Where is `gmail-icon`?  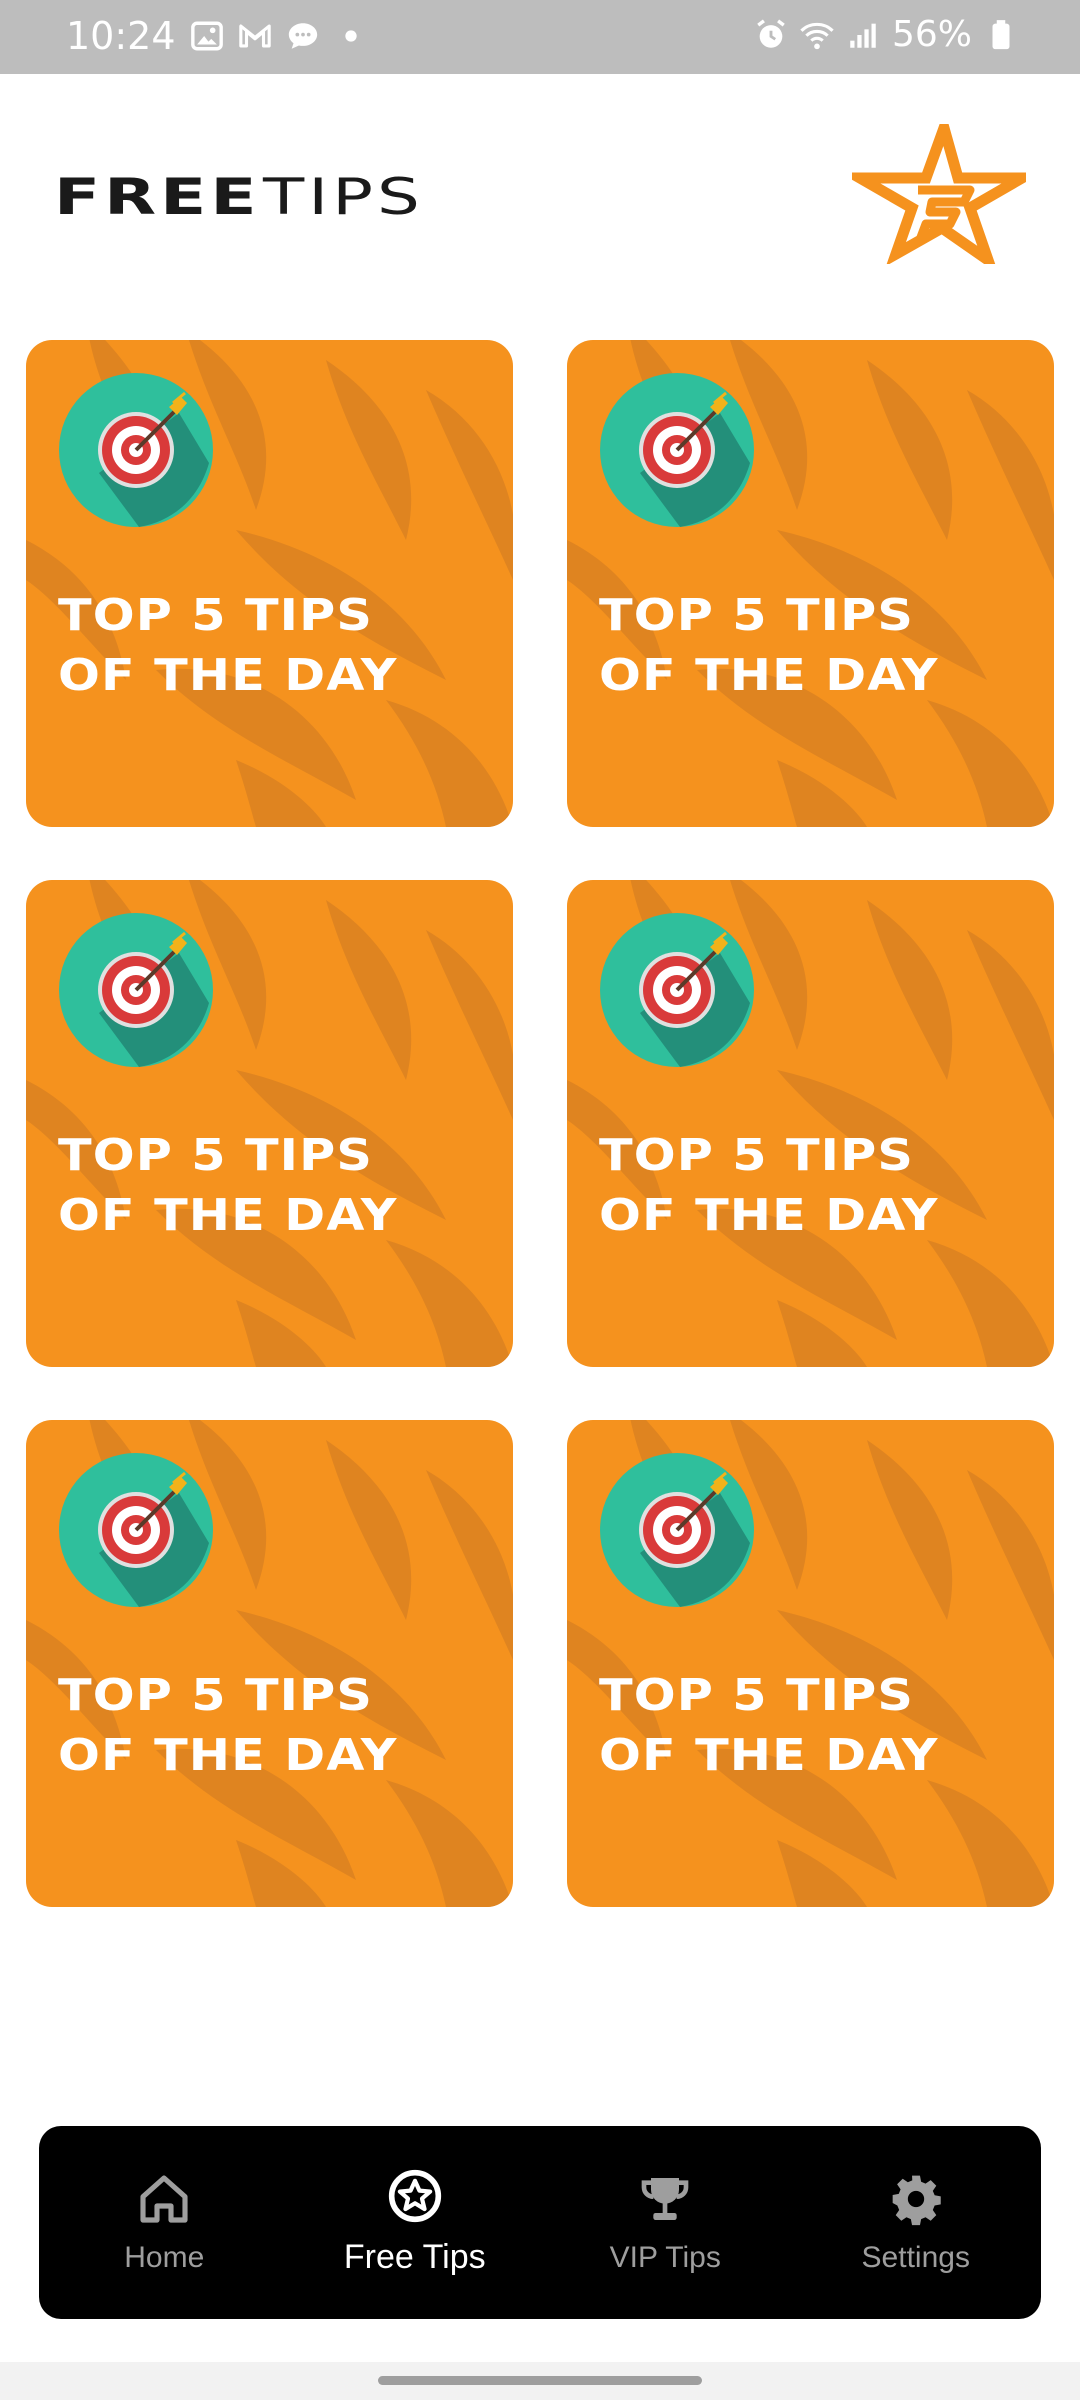
gmail-icon is located at coordinates (254, 36).